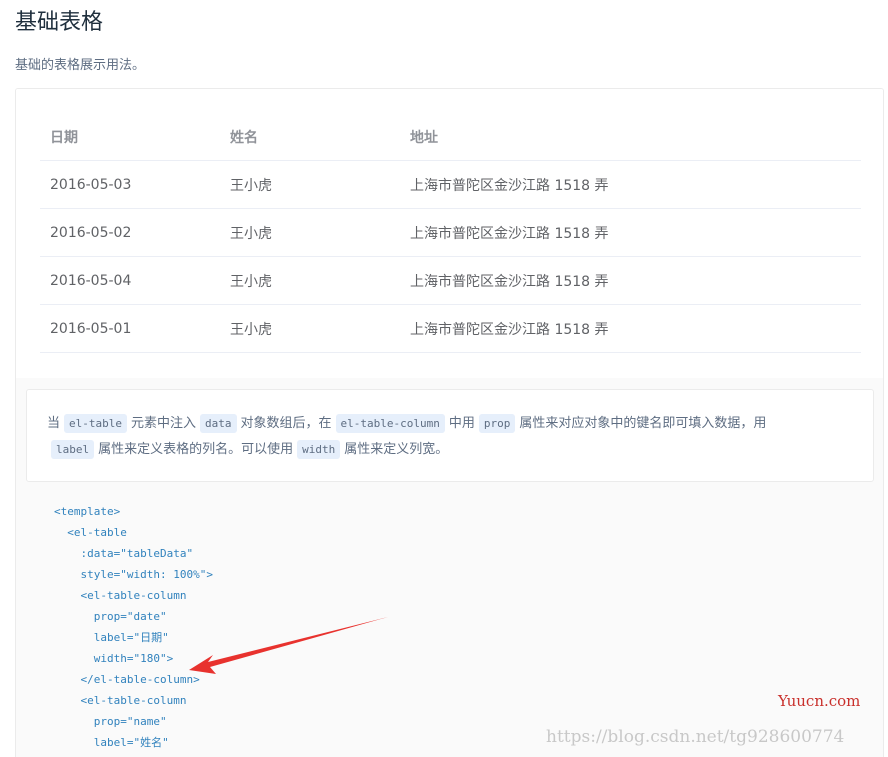  Describe the element at coordinates (643, 423) in the screenshot. I see `desc-text: 属性来对应对象中的键名即可填入数据，用` at that location.